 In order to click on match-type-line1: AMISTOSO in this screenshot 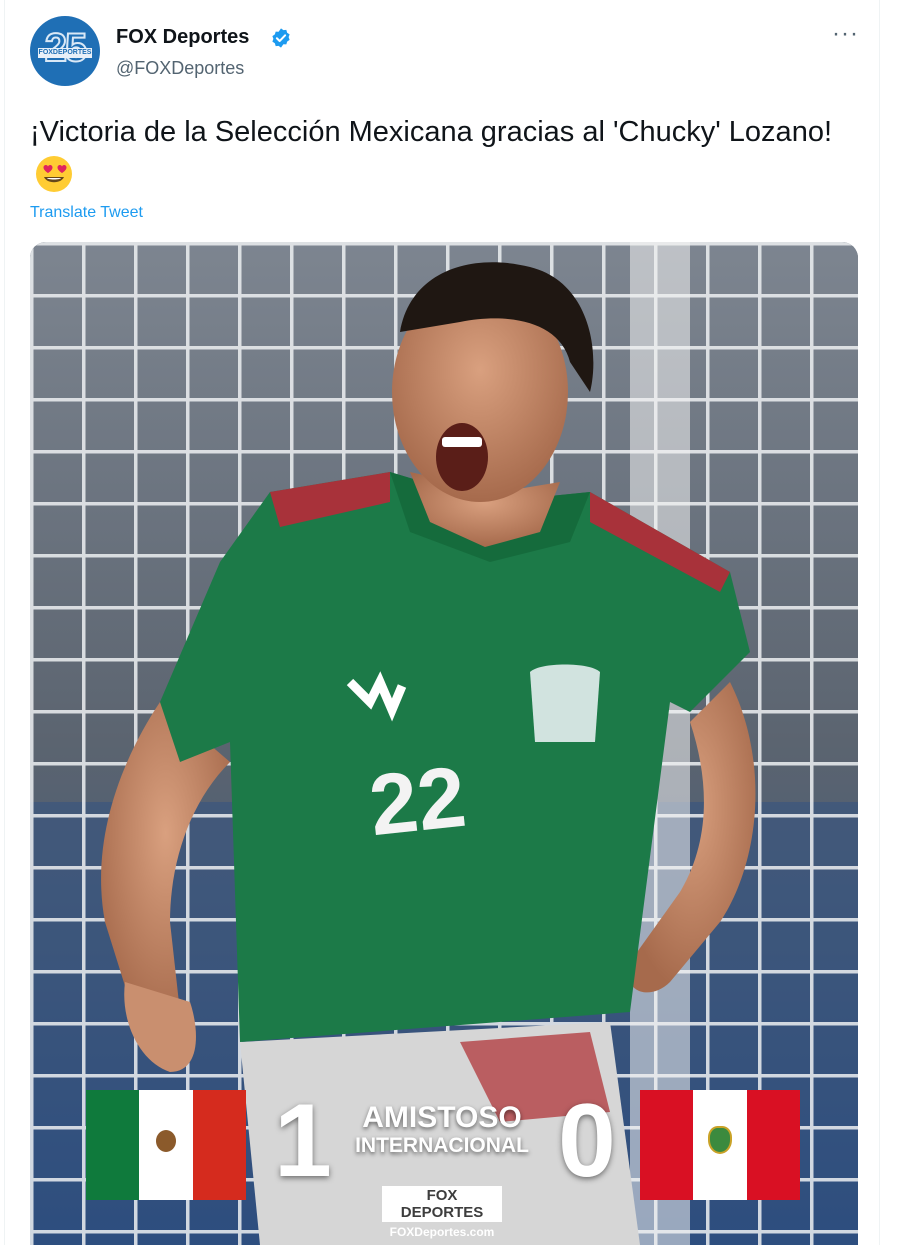, I will do `click(442, 1117)`.